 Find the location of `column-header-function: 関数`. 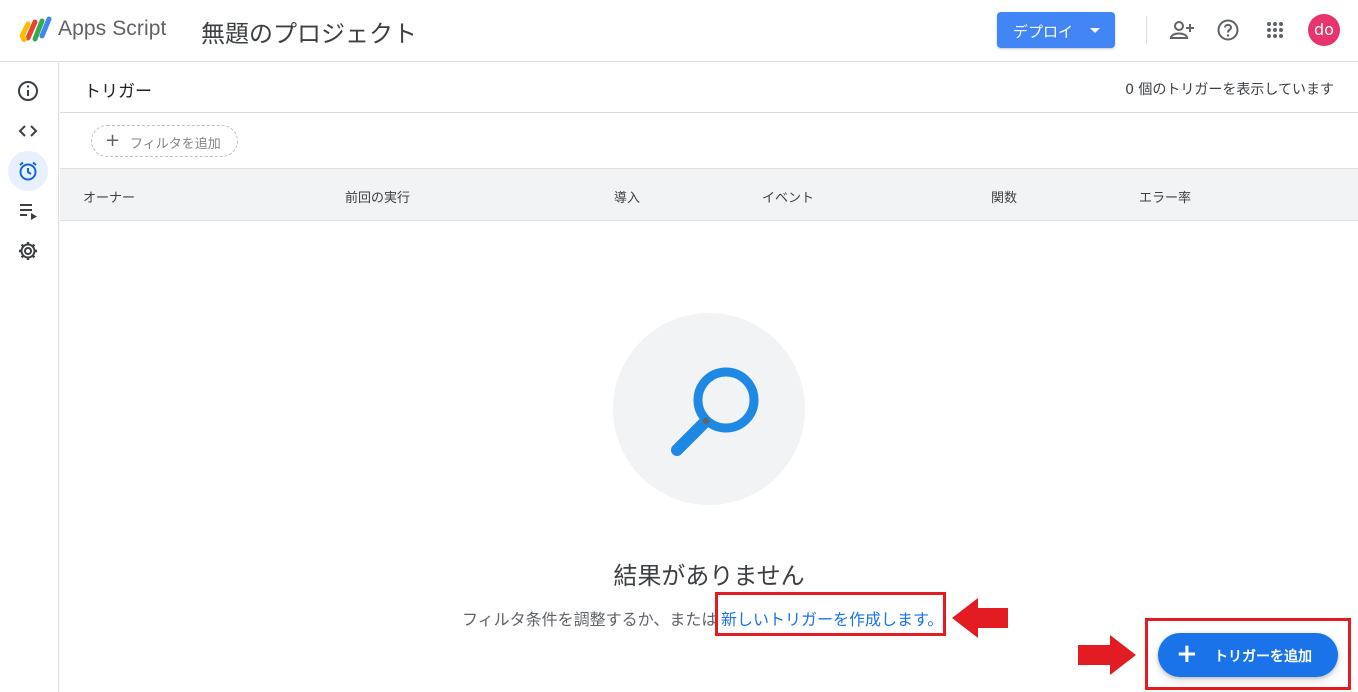

column-header-function: 関数 is located at coordinates (1004, 196).